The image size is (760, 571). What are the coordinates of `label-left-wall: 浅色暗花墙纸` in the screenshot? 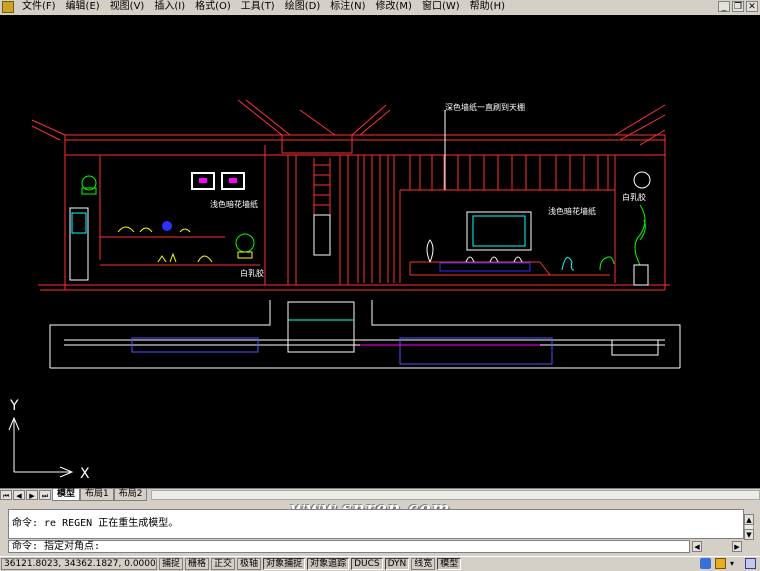 It's located at (234, 204).